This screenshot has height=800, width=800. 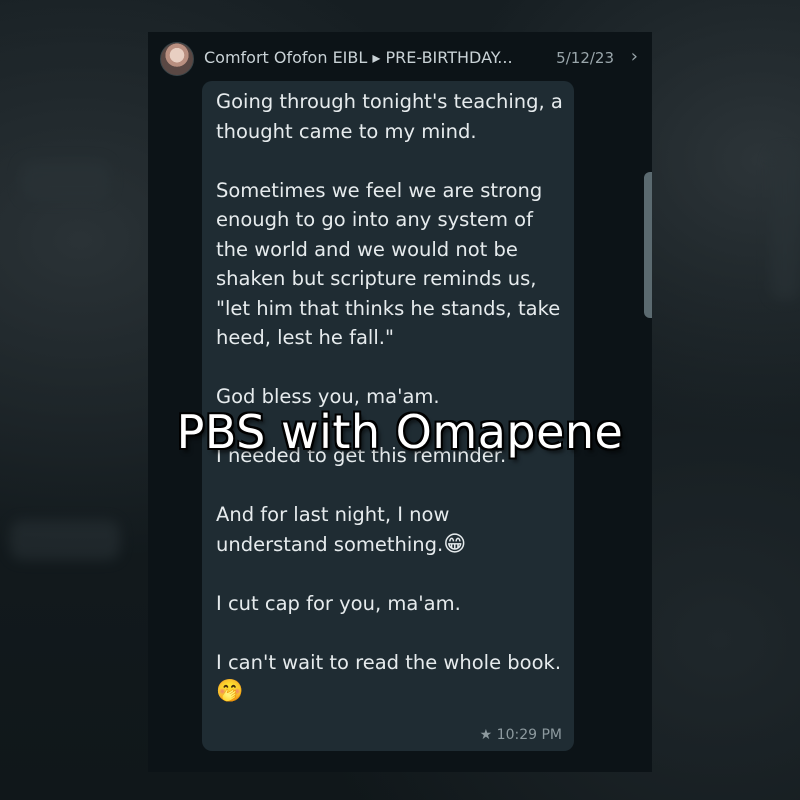 What do you see at coordinates (230, 691) in the screenshot?
I see `hand-over-mouth-emoji: 🤭` at bounding box center [230, 691].